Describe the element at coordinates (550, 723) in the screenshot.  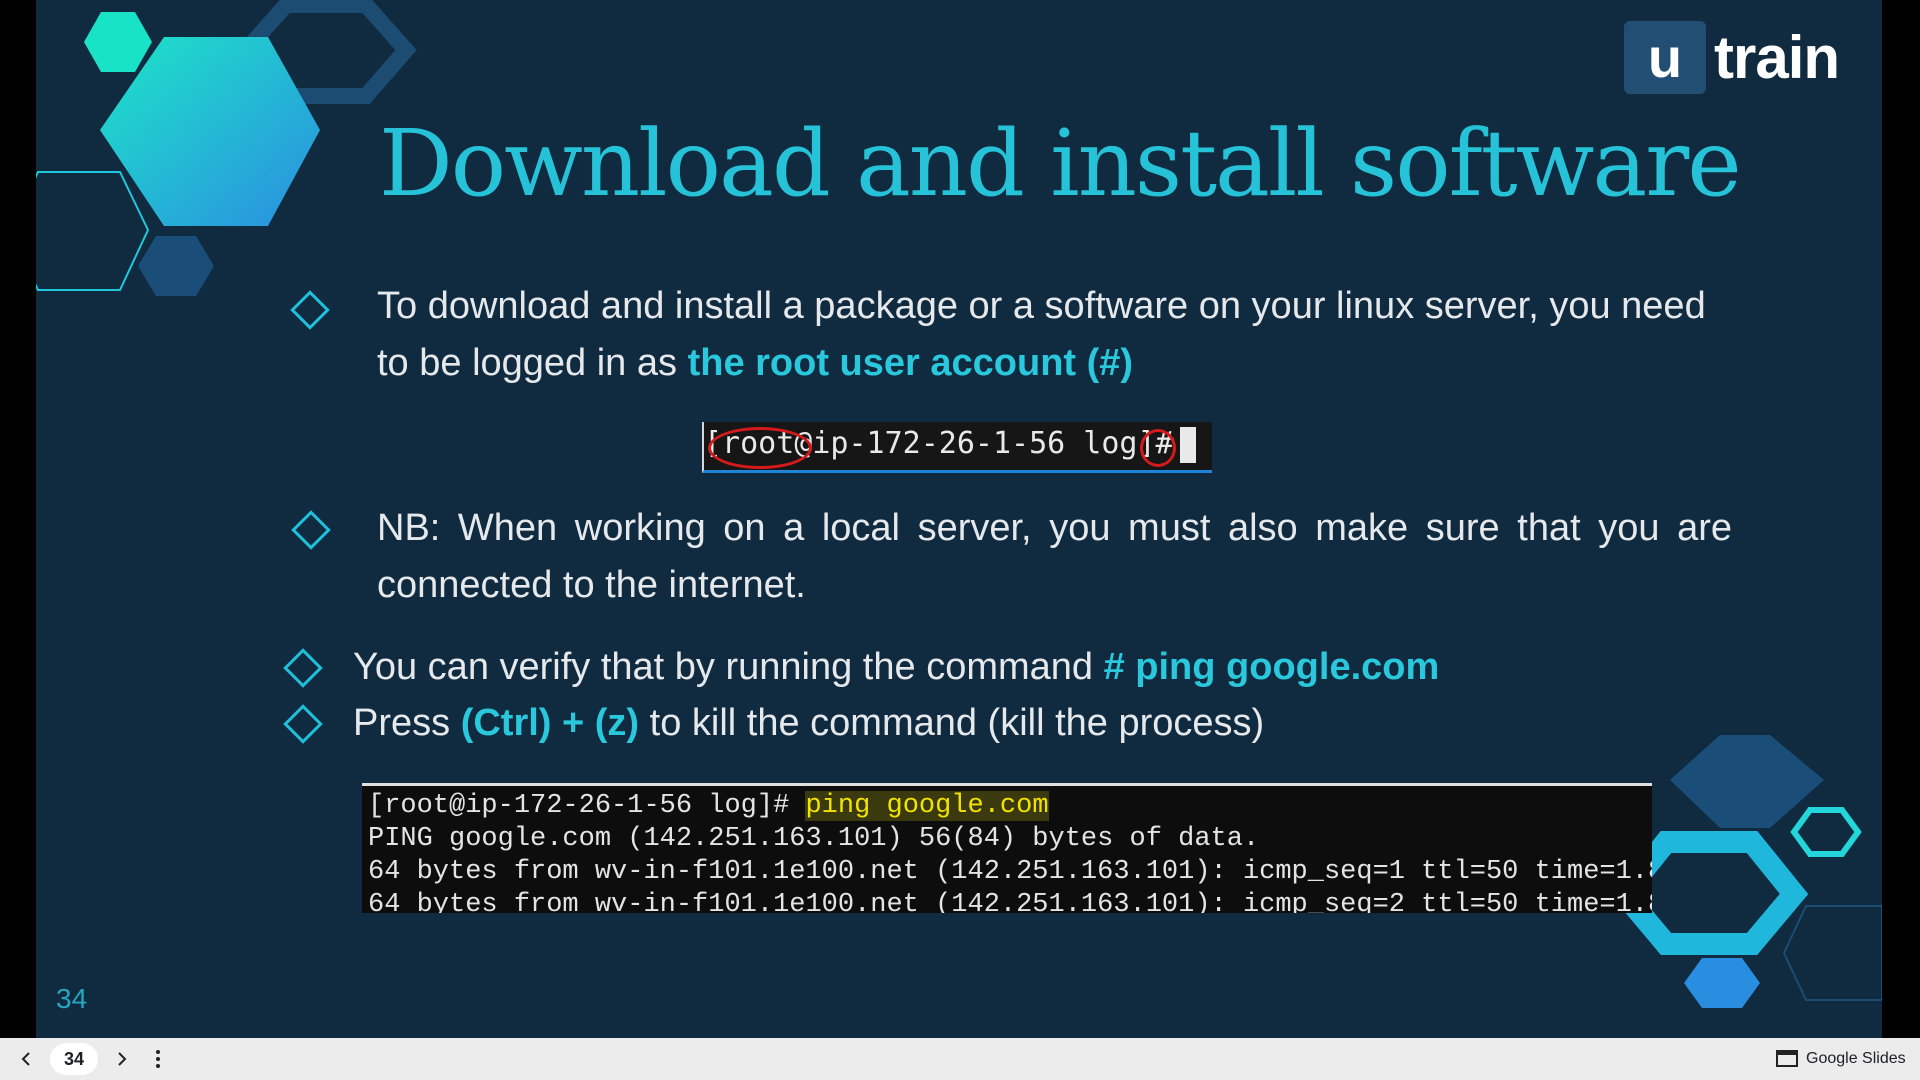
I see `bullet-highlight: (Ctrl) + (z)` at that location.